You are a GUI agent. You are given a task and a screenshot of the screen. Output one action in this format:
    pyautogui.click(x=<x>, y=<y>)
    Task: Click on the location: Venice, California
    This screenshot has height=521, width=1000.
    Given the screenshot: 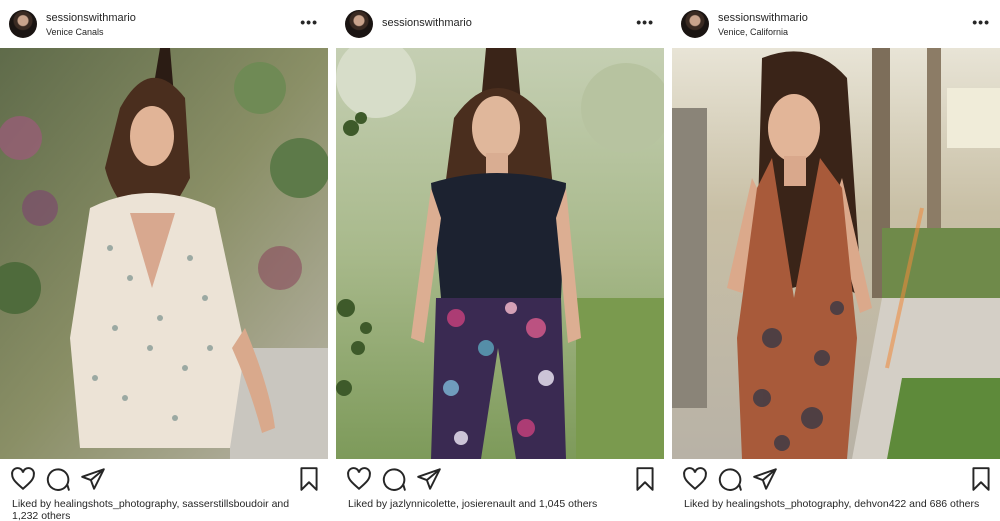 What is the action you would take?
    pyautogui.click(x=753, y=32)
    